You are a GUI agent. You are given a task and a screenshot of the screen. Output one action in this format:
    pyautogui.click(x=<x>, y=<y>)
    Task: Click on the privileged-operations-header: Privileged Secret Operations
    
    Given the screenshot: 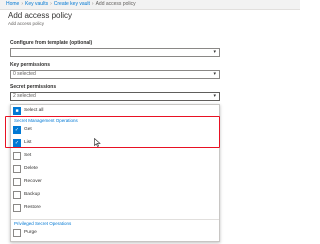 What is the action you would take?
    pyautogui.click(x=43, y=223)
    